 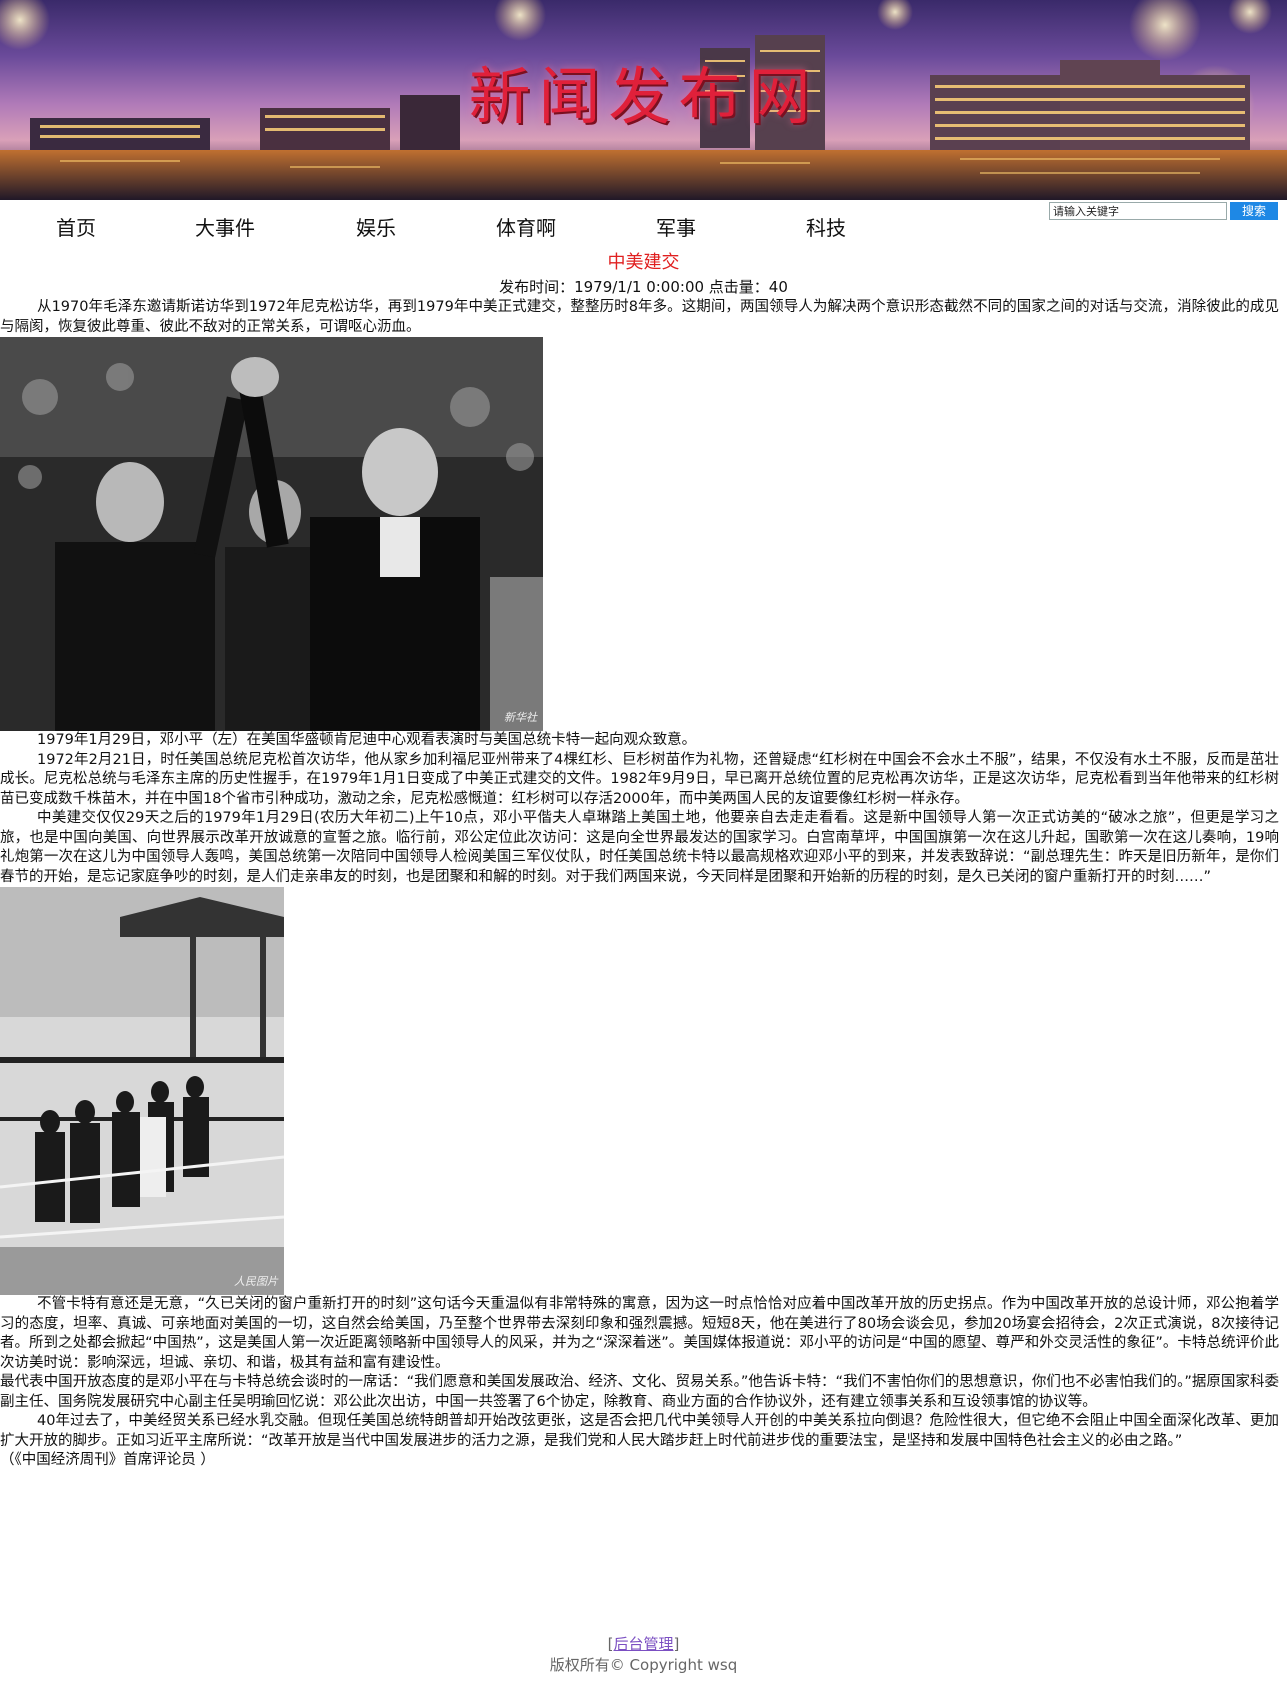 I want to click on article-photo-carter-deng: 新华社, so click(x=271, y=534).